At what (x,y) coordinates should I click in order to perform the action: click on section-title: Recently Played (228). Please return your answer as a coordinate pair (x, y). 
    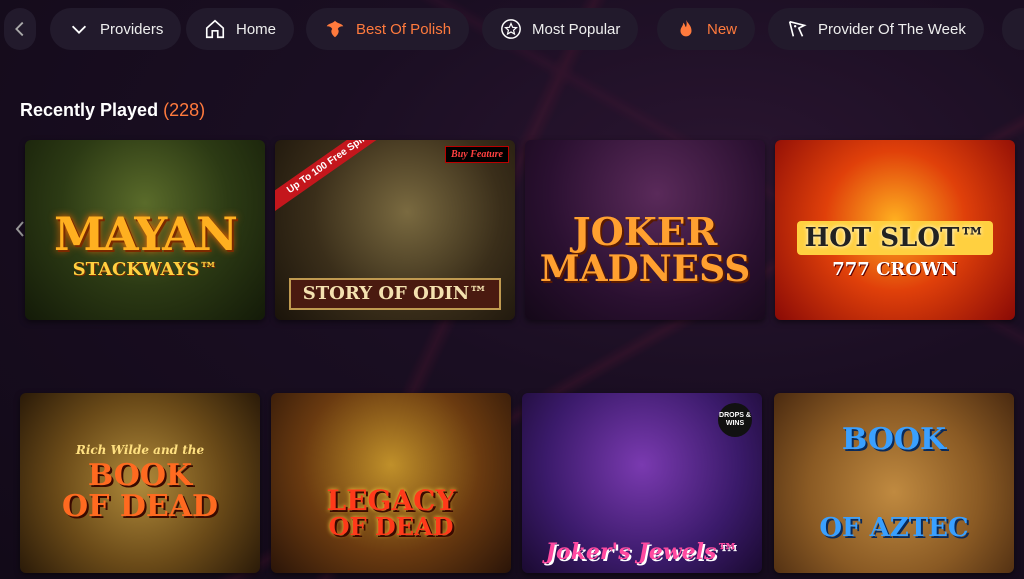
    Looking at the image, I should click on (112, 110).